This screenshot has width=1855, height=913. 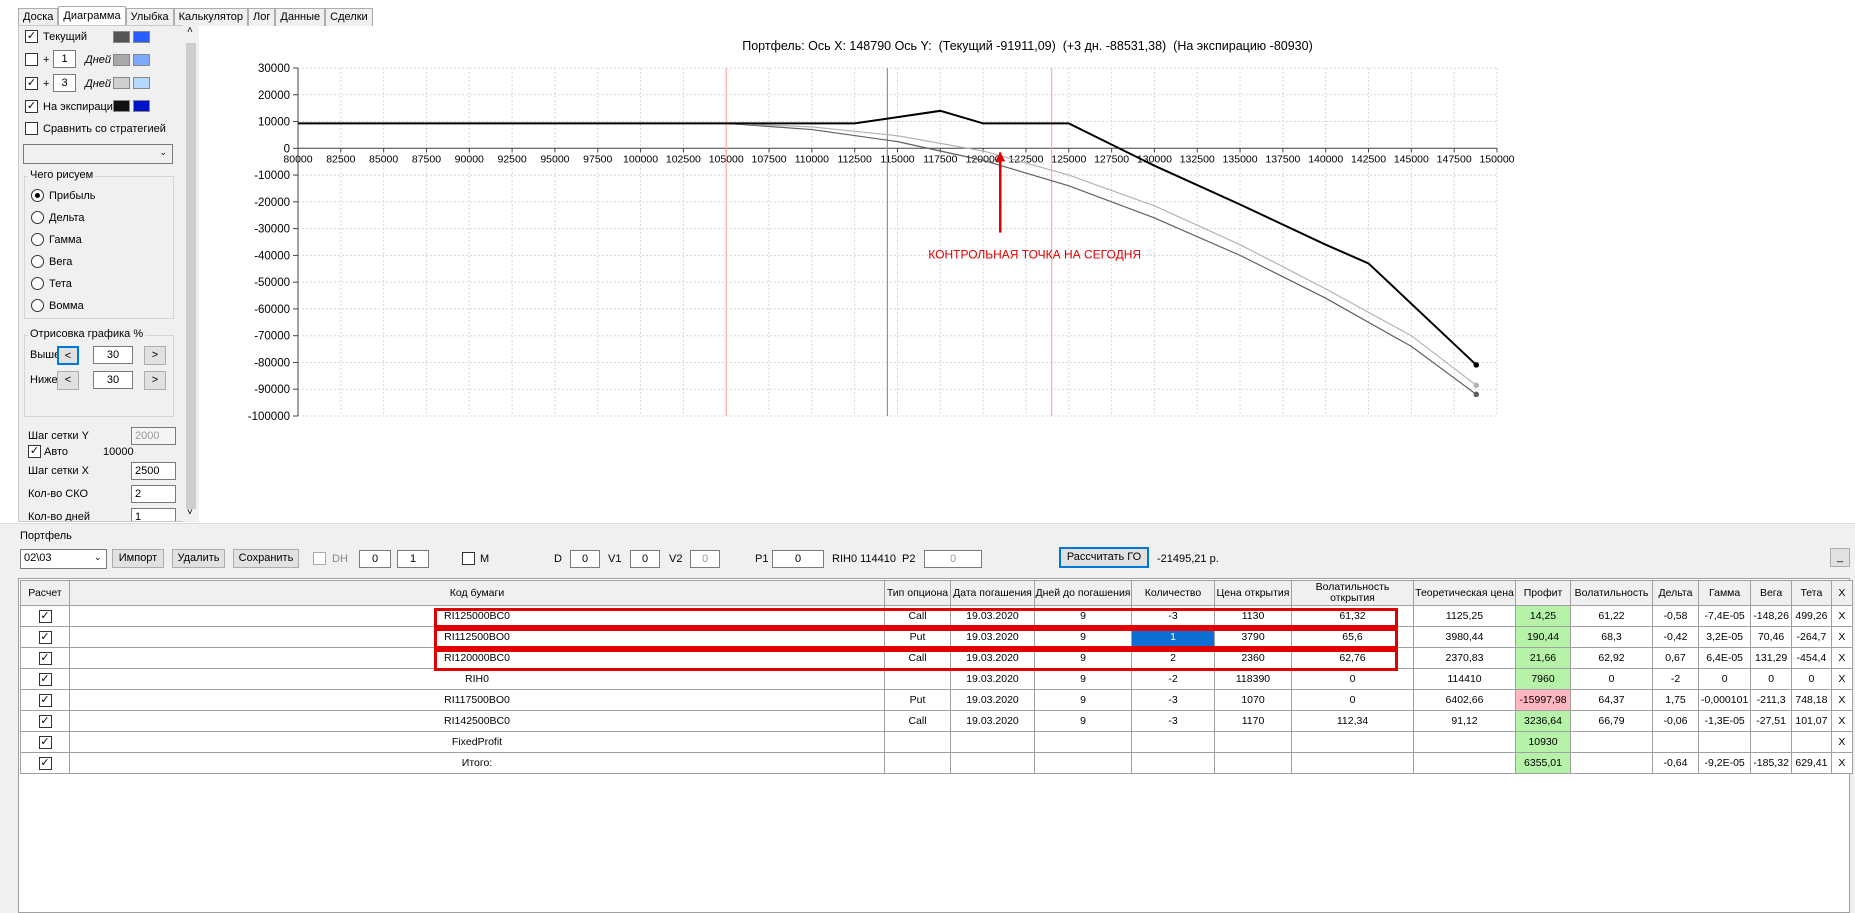 I want to click on import-button: Импорт, so click(x=138, y=558).